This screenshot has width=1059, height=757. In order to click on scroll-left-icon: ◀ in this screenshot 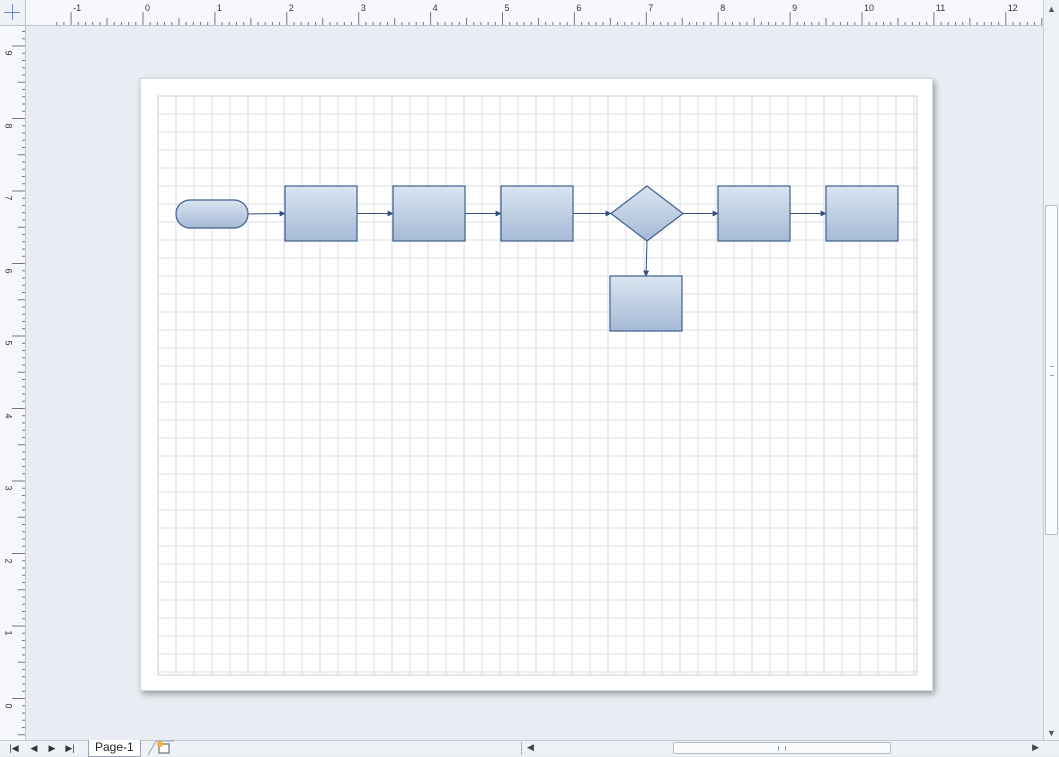, I will do `click(530, 747)`.